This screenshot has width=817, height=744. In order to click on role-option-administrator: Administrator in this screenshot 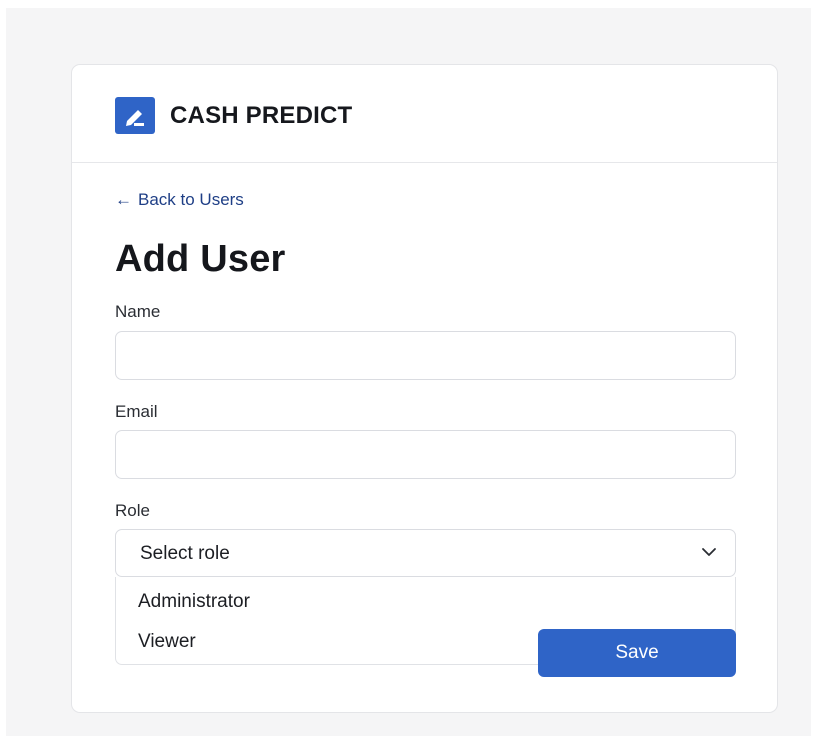, I will do `click(194, 602)`.